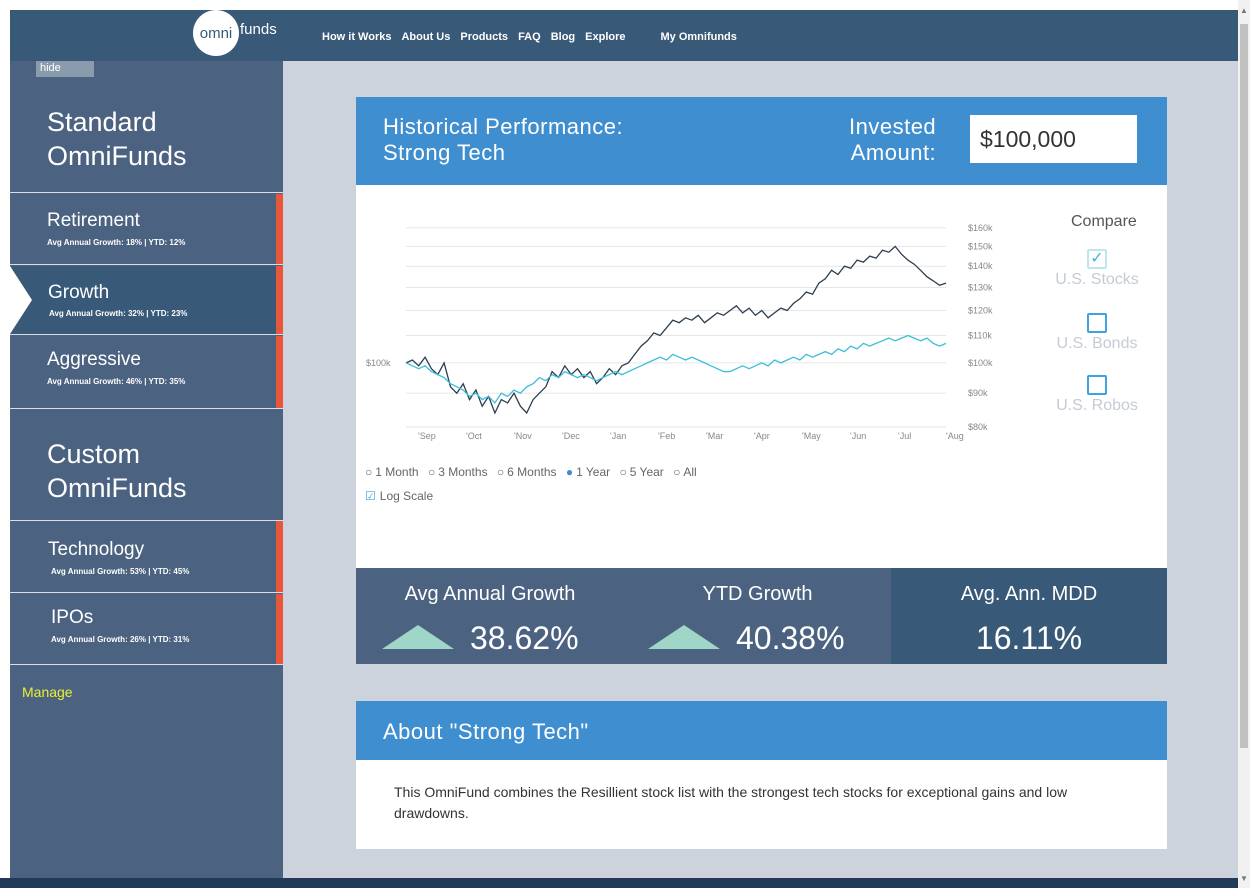 The image size is (1250, 888). Describe the element at coordinates (356, 37) in the screenshot. I see `nav-link-how-it-works: How it Works` at that location.